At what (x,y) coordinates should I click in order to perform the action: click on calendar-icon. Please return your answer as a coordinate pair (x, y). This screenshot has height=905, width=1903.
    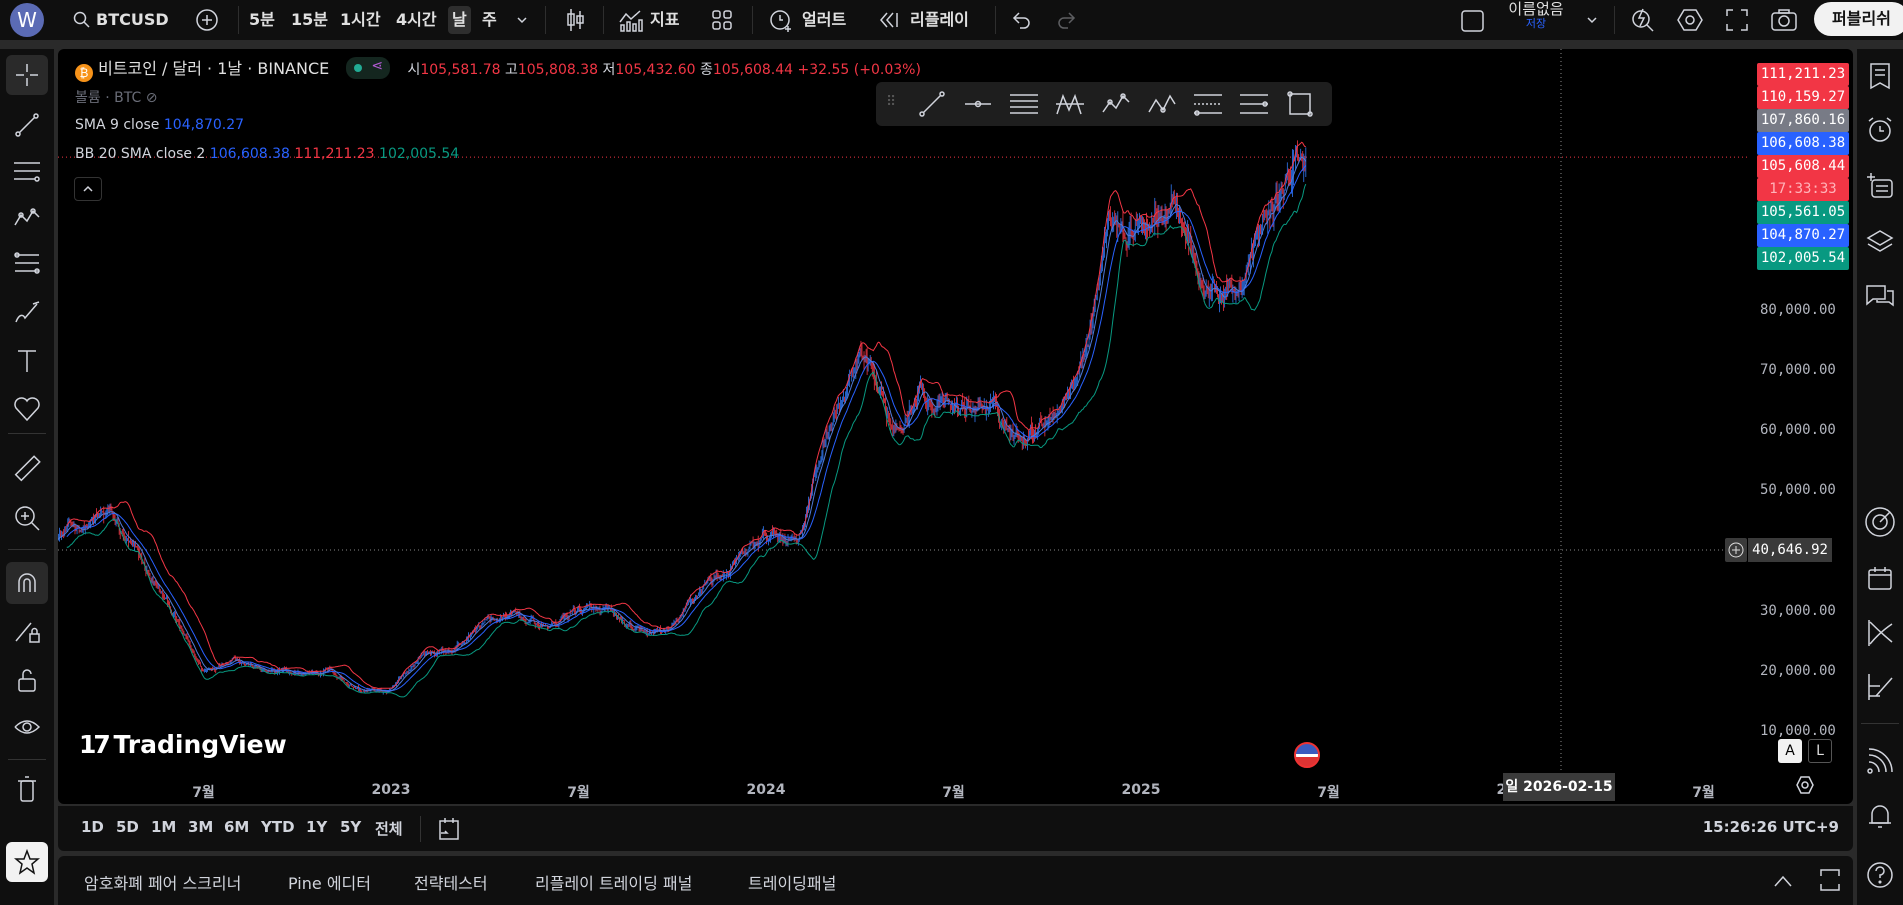
    Looking at the image, I should click on (1880, 578).